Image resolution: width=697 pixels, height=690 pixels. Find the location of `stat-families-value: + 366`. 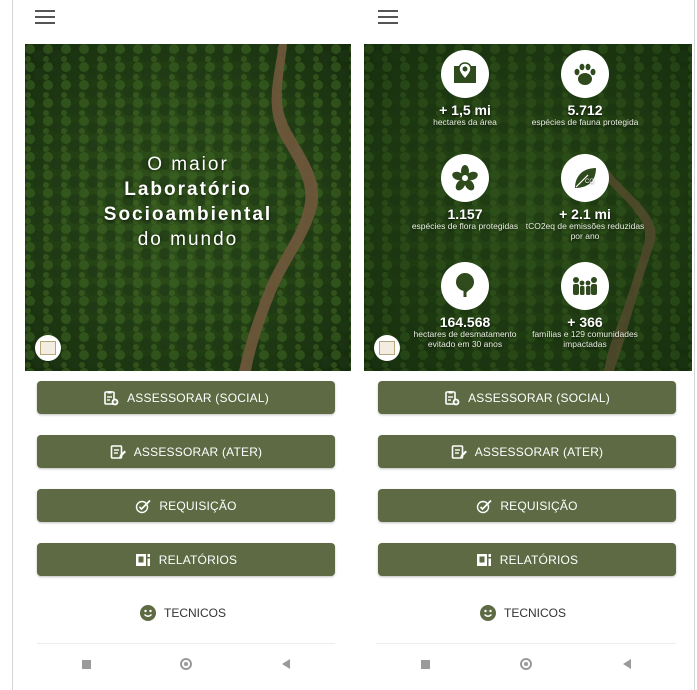

stat-families-value: + 366 is located at coordinates (585, 322).